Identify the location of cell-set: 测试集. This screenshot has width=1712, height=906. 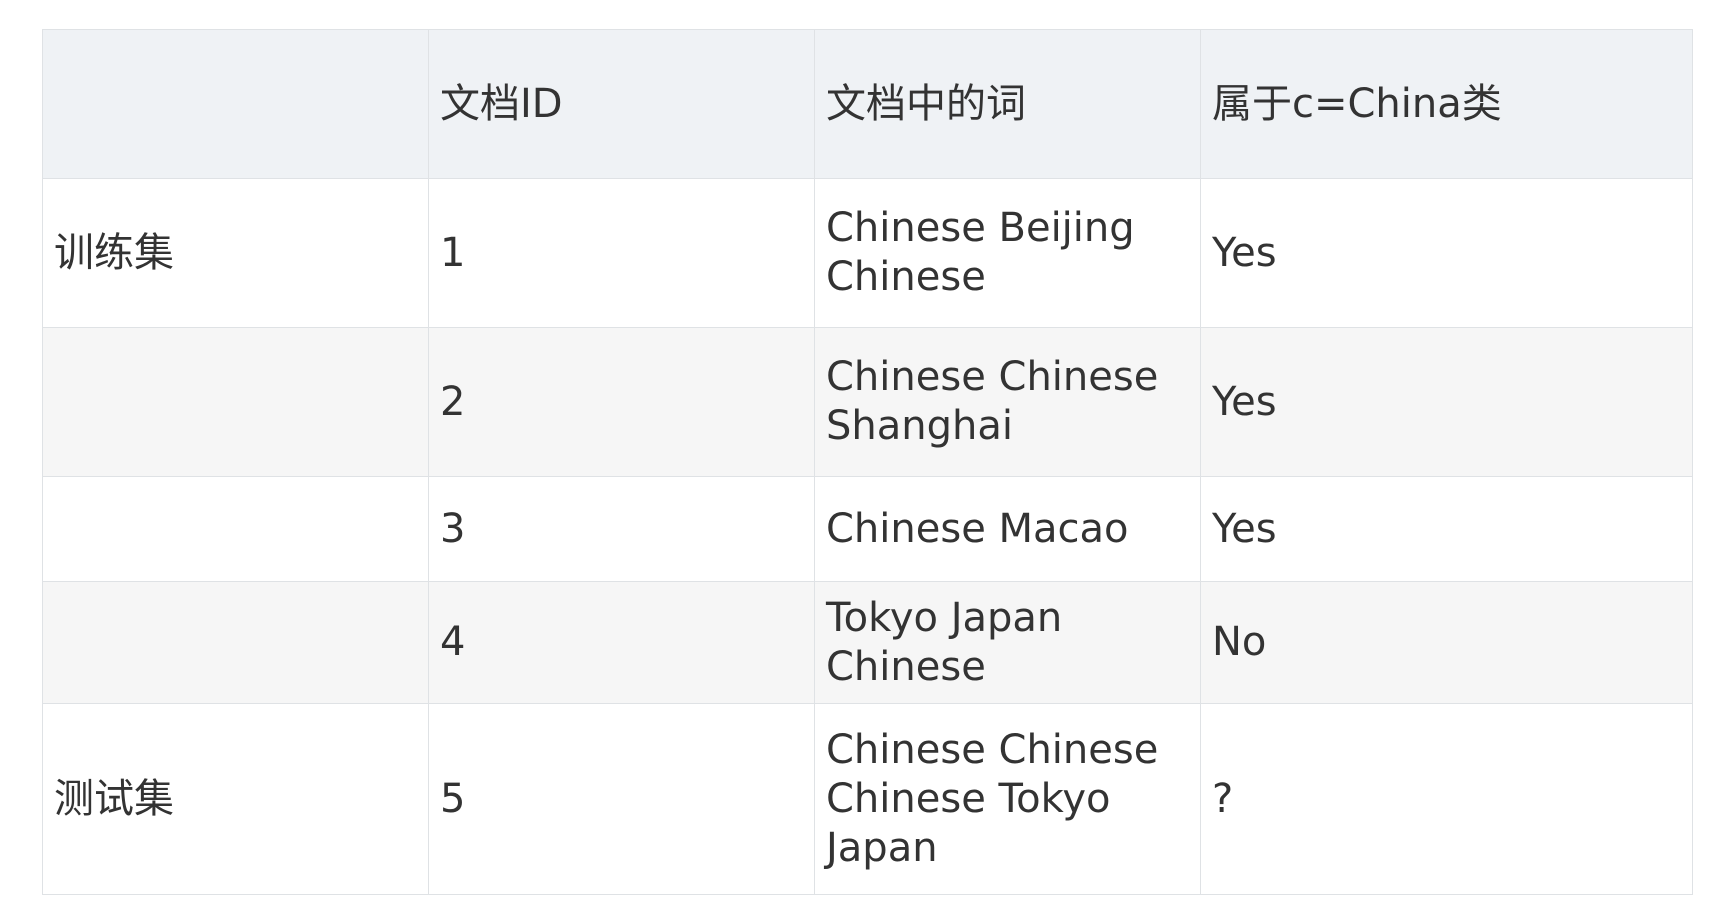
(235, 799).